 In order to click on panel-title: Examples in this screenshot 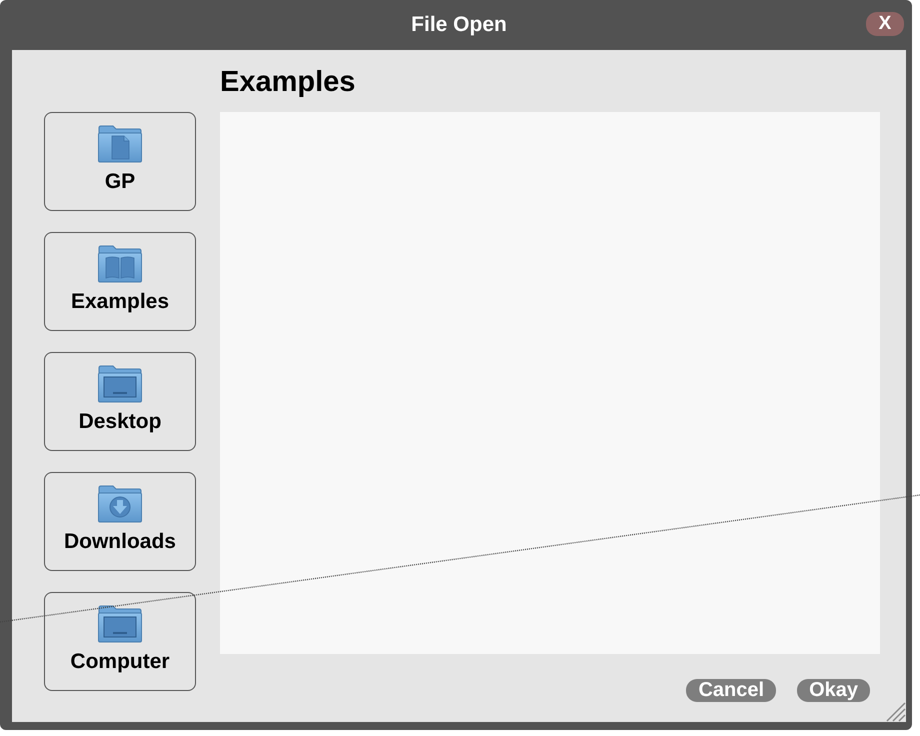, I will do `click(288, 82)`.